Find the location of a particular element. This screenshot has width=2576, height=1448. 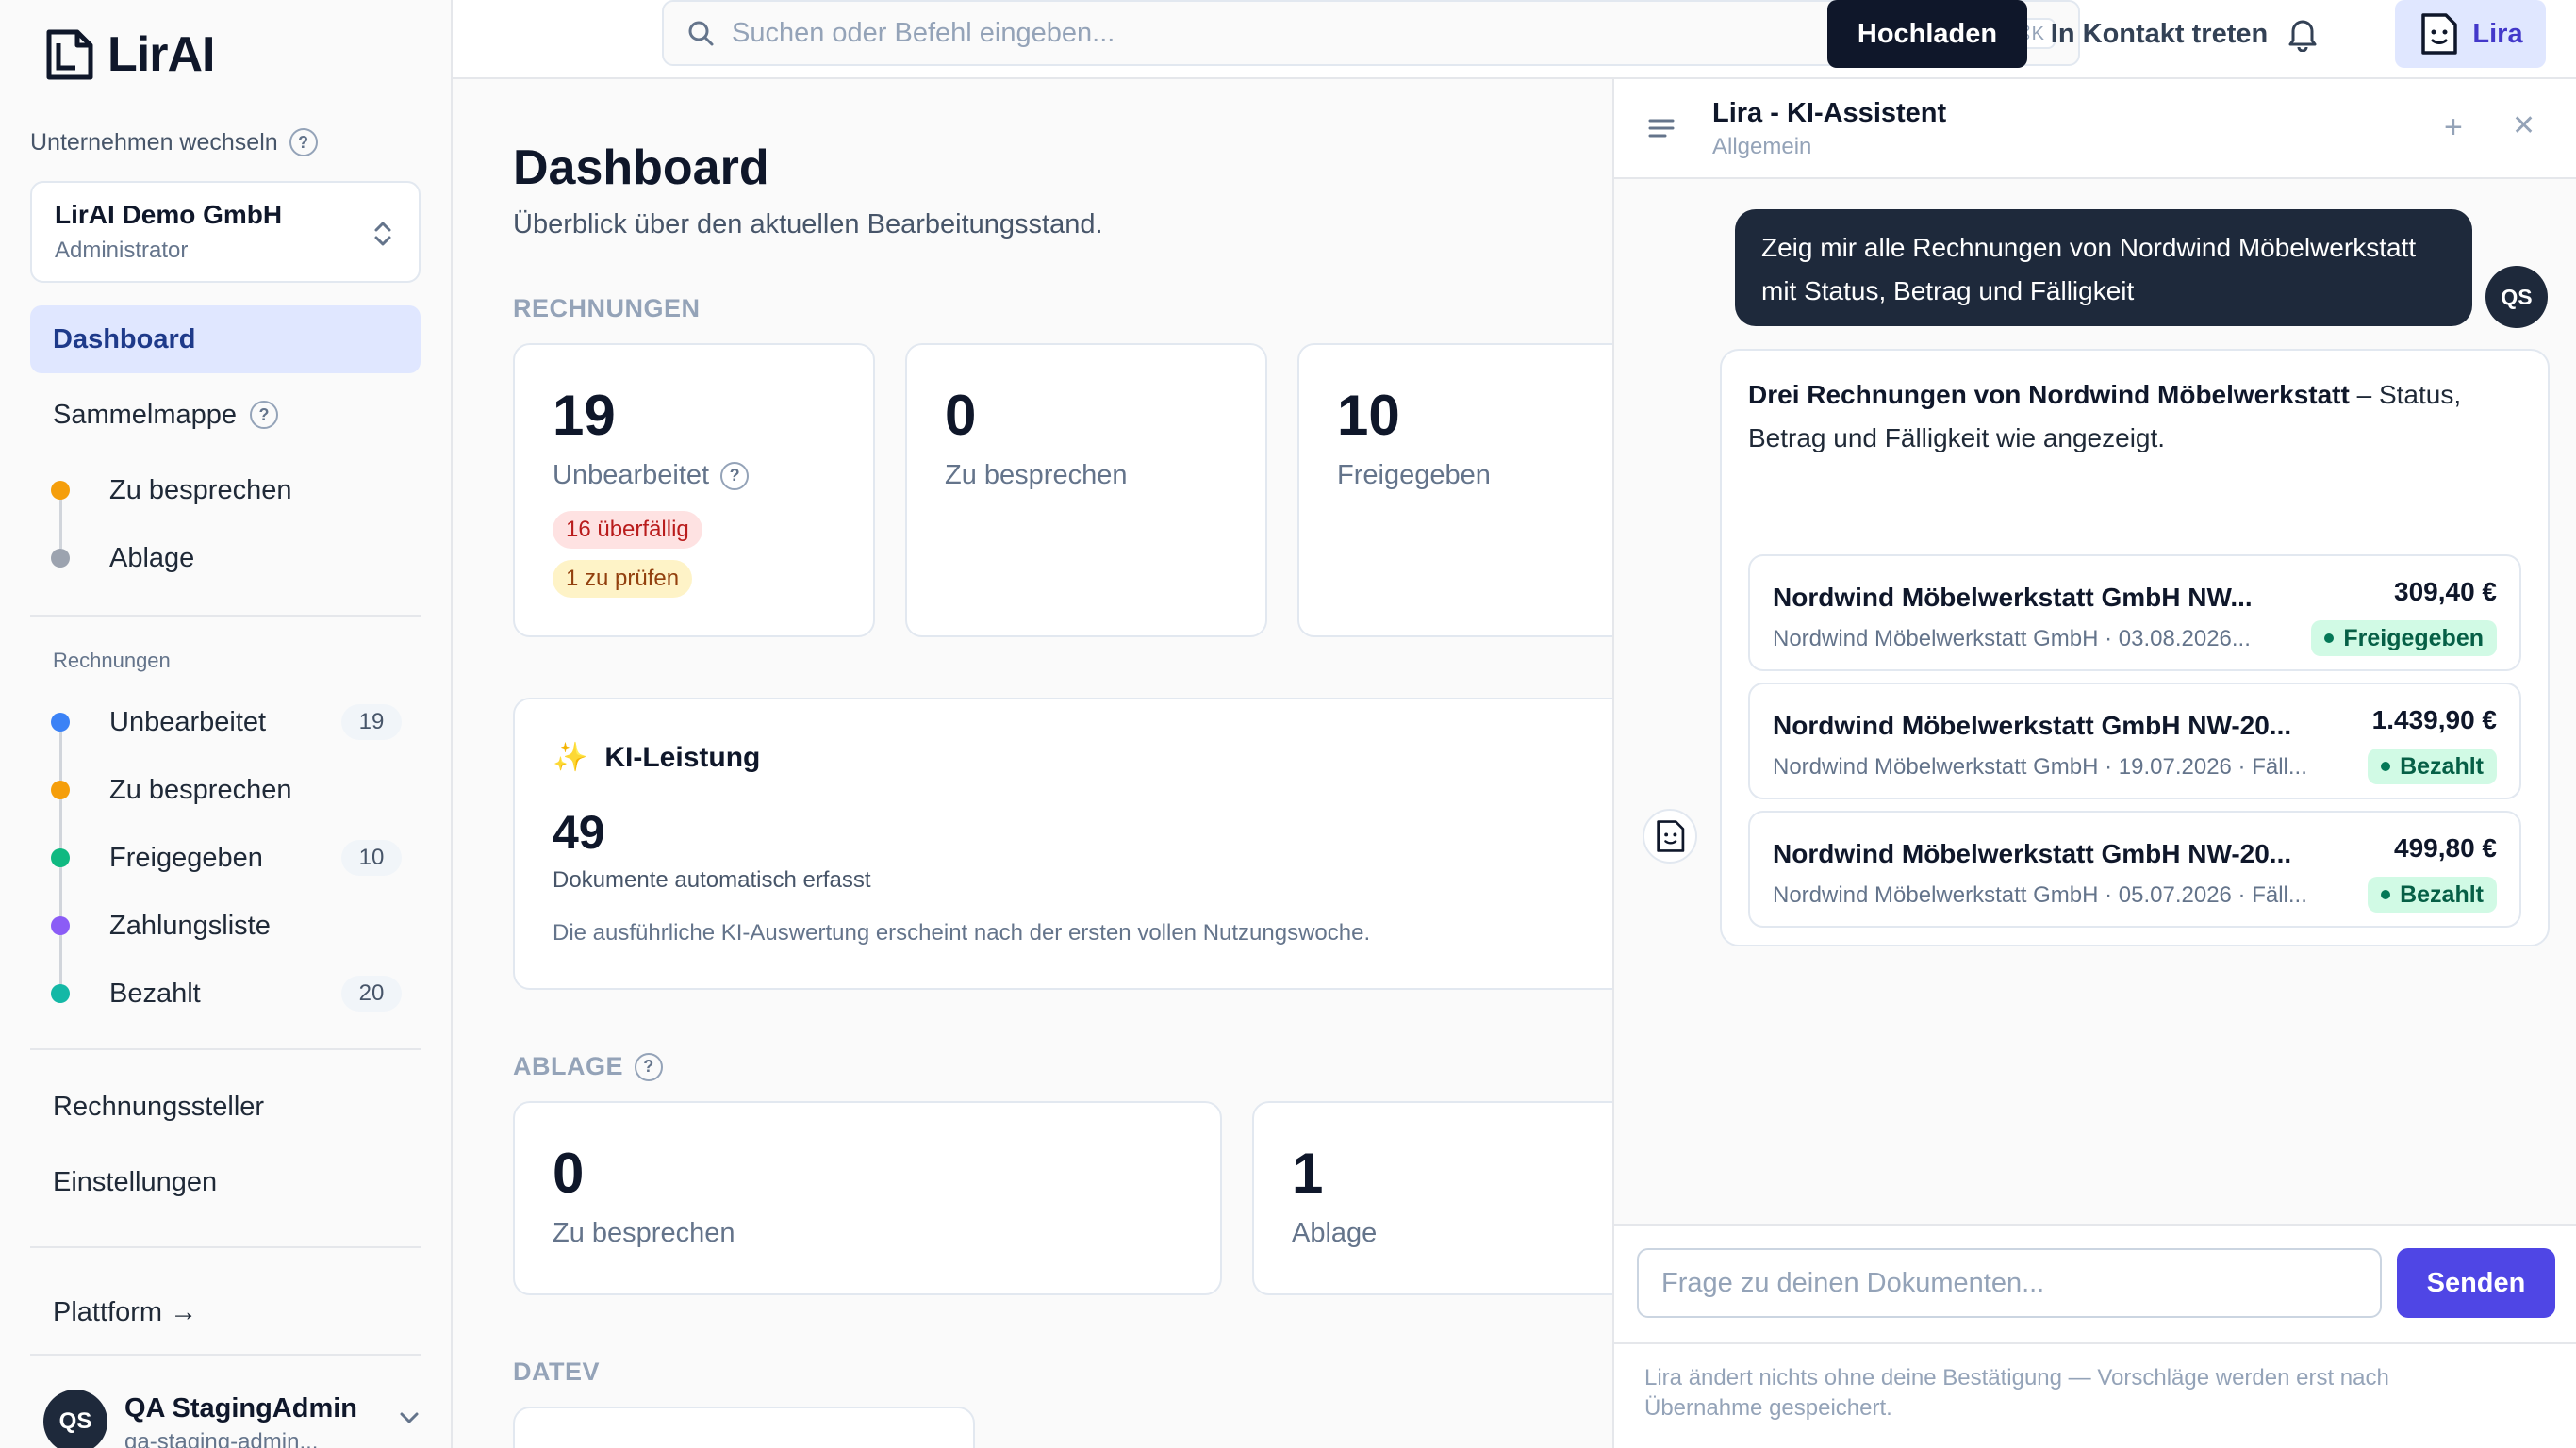

section-heading-datev: DATEV is located at coordinates (556, 1372).